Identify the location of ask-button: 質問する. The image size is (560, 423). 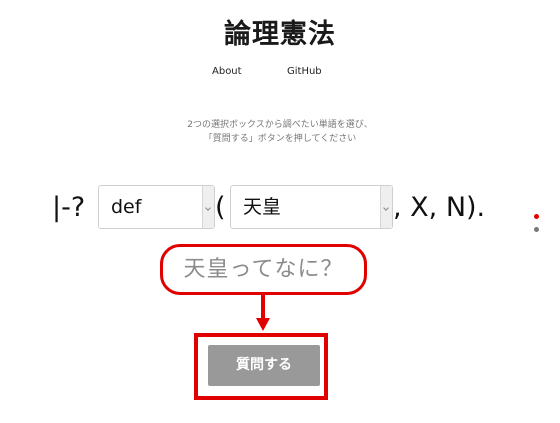
(264, 365).